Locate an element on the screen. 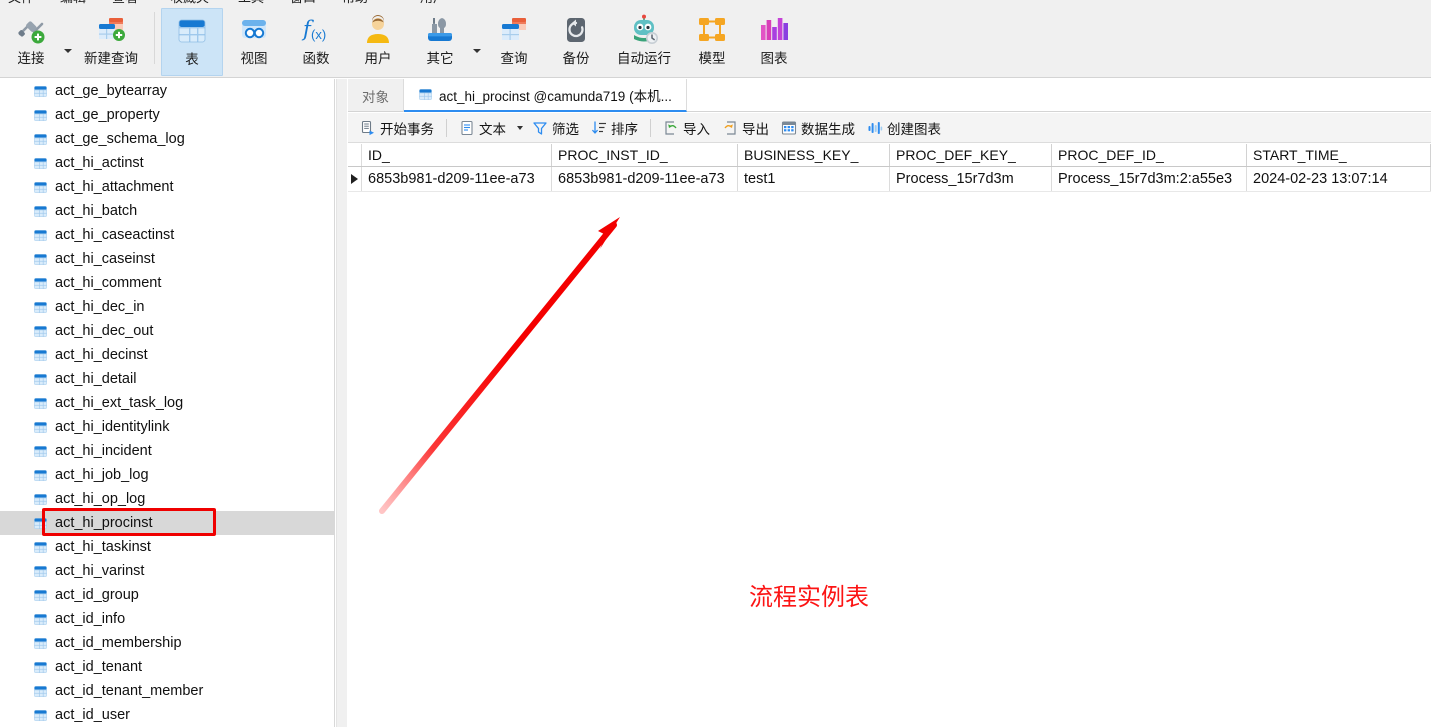 This screenshot has height=727, width=1431. menu-bar-sliver: 文件 编辑 查看 收藏夹 工具 窗口 帮助 用户 is located at coordinates (715, 4).